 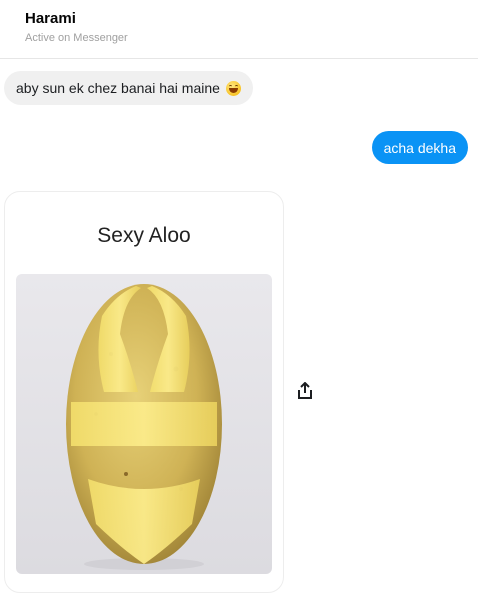 I want to click on share-button, so click(x=305, y=391).